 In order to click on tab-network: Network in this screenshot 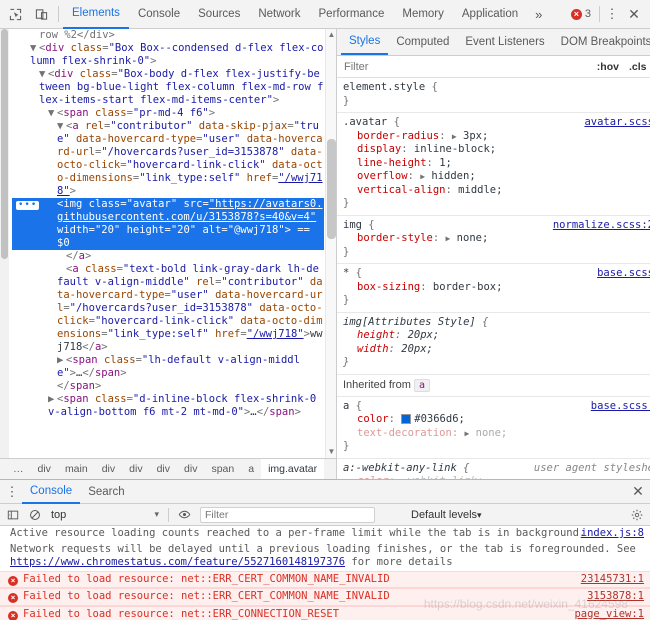, I will do `click(279, 14)`.